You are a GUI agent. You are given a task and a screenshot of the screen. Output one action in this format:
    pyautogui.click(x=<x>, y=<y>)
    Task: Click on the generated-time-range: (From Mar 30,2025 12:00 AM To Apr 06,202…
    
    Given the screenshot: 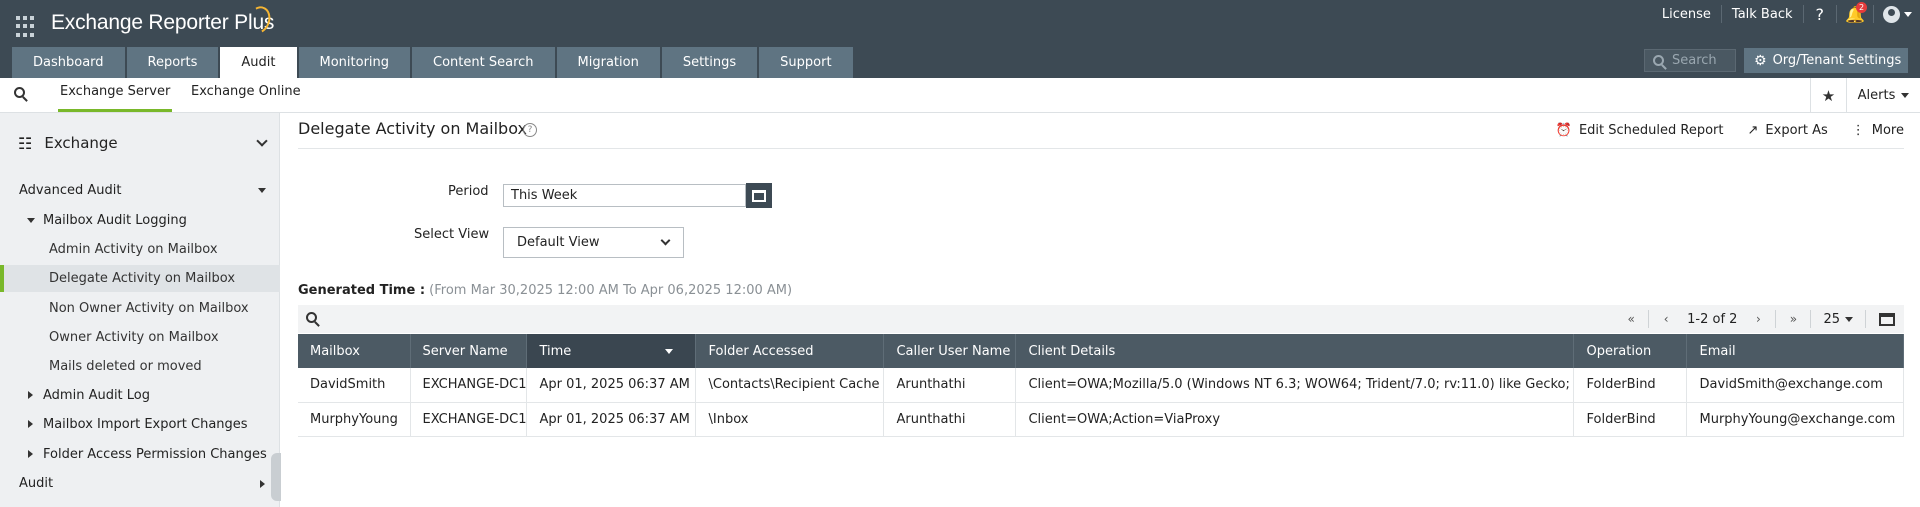 What is the action you would take?
    pyautogui.click(x=611, y=290)
    